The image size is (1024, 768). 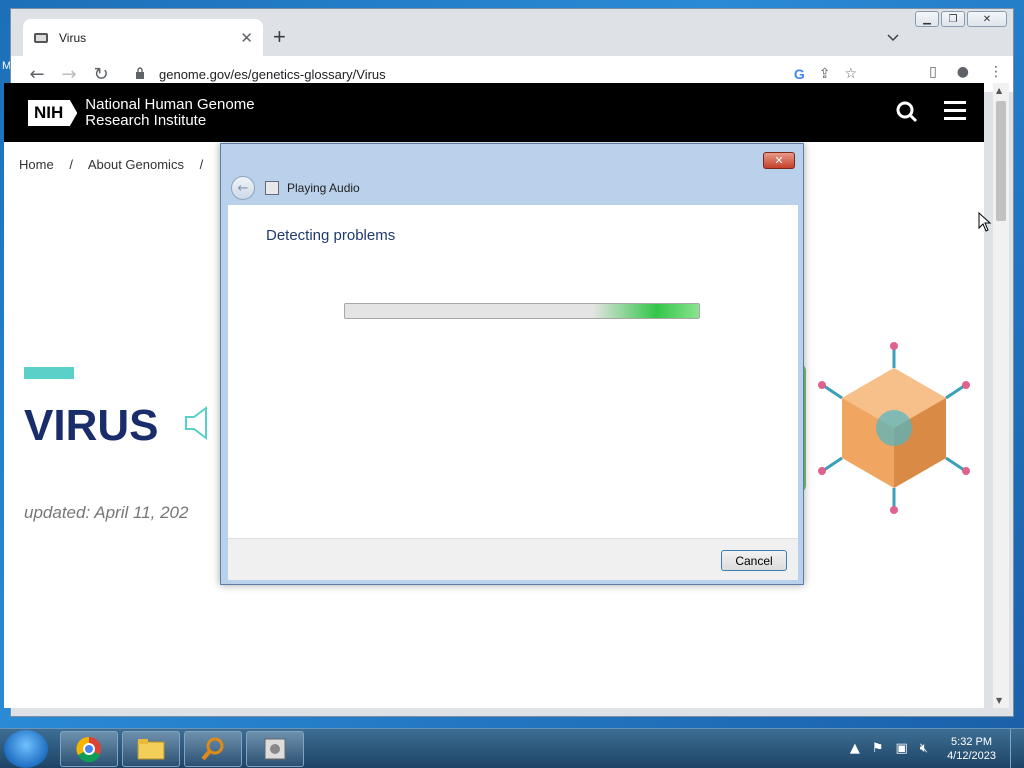 What do you see at coordinates (91, 425) in the screenshot?
I see `page-title: VIRUS` at bounding box center [91, 425].